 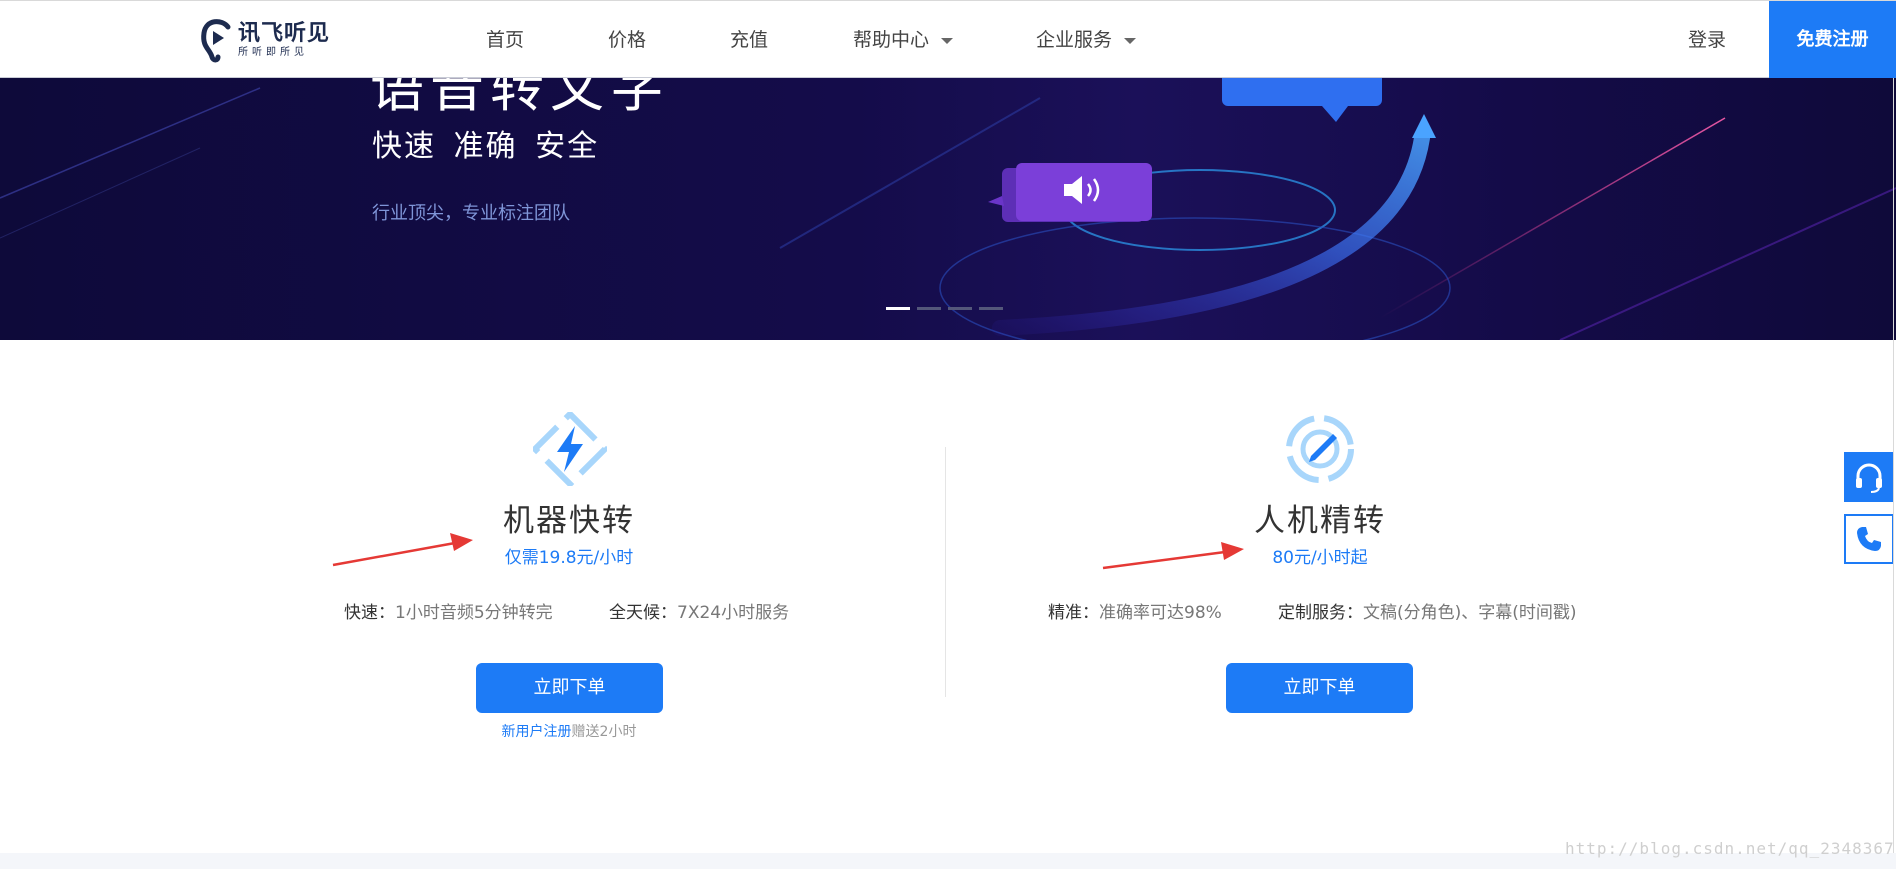 I want to click on nav-help-center-label: 帮助中心, so click(x=891, y=40).